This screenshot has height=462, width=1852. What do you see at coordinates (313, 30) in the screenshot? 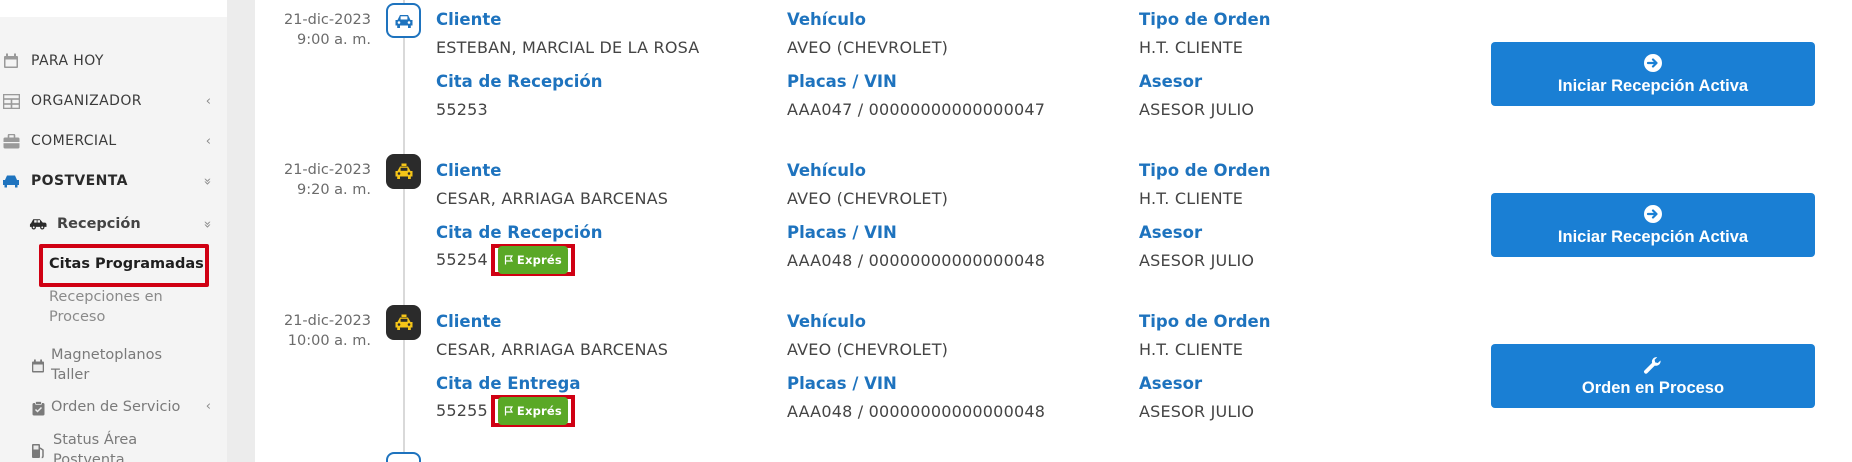
I see `appointment-date: 21-dic-2023 9:00 a. m.` at bounding box center [313, 30].